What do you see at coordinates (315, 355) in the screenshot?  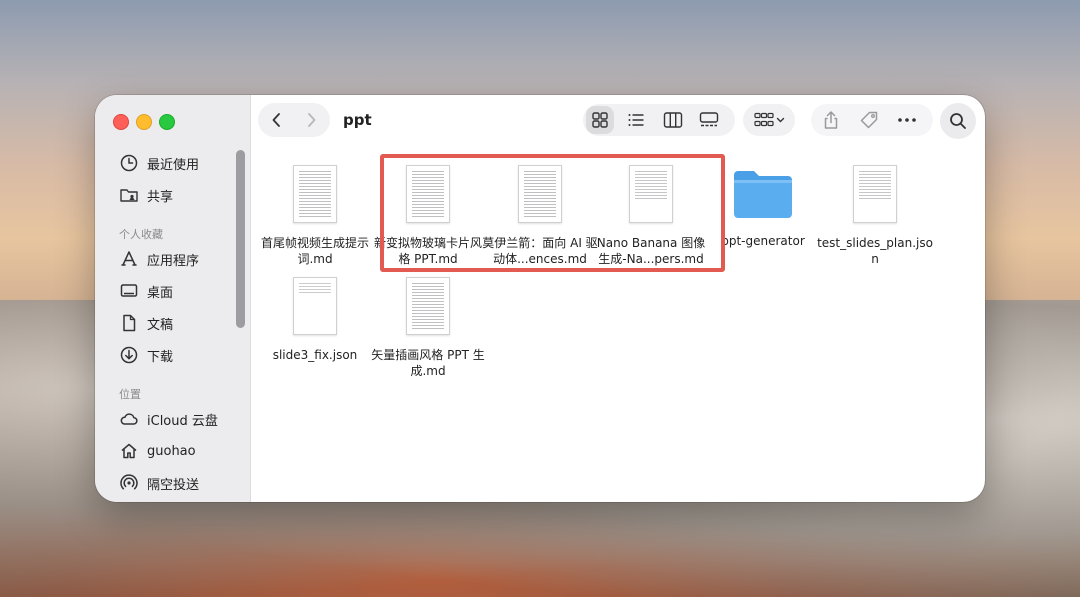 I see `file-name: slide3_fix.json` at bounding box center [315, 355].